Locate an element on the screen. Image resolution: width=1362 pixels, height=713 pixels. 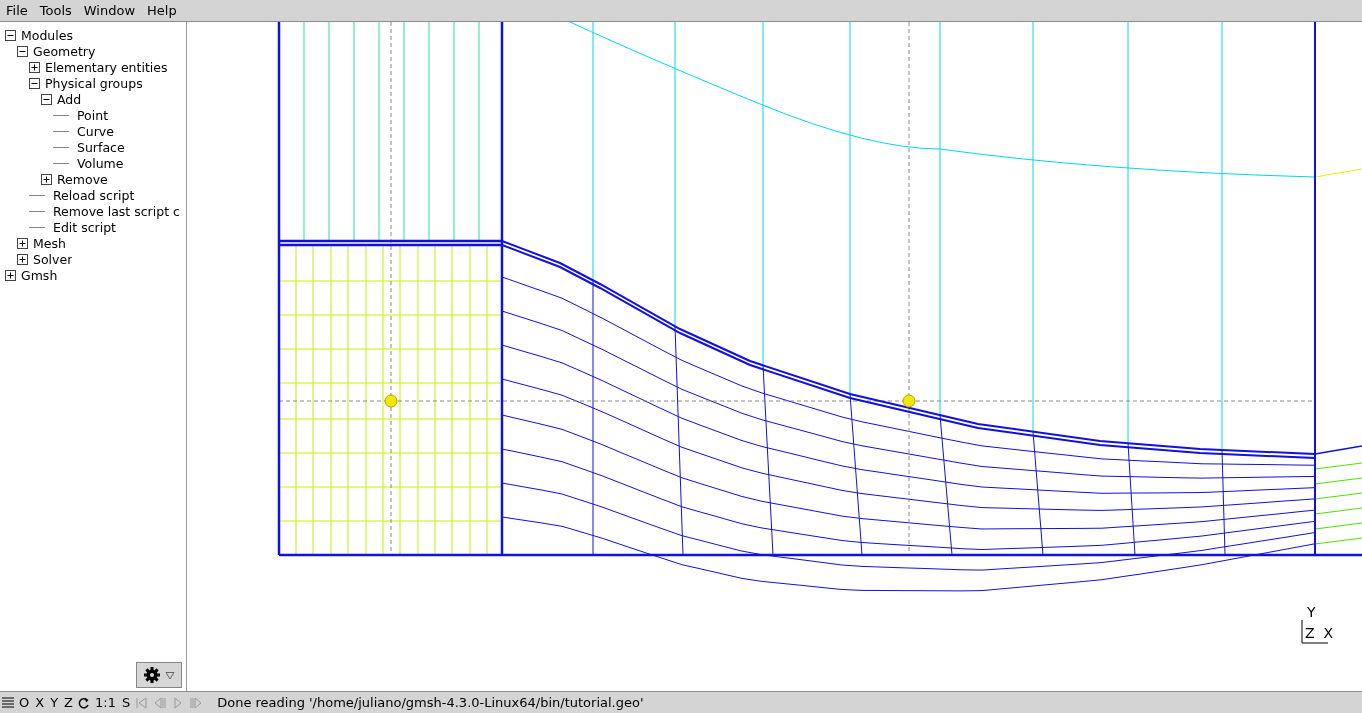
rotate-icon is located at coordinates (84, 702).